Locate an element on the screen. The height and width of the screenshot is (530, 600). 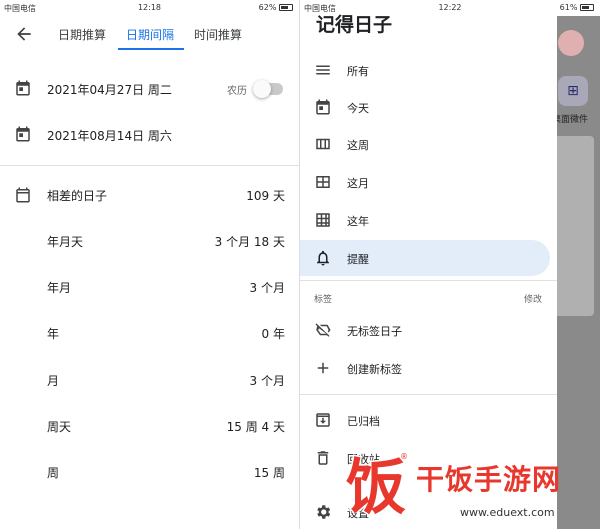
result-label: 月 is located at coordinates (53, 381).